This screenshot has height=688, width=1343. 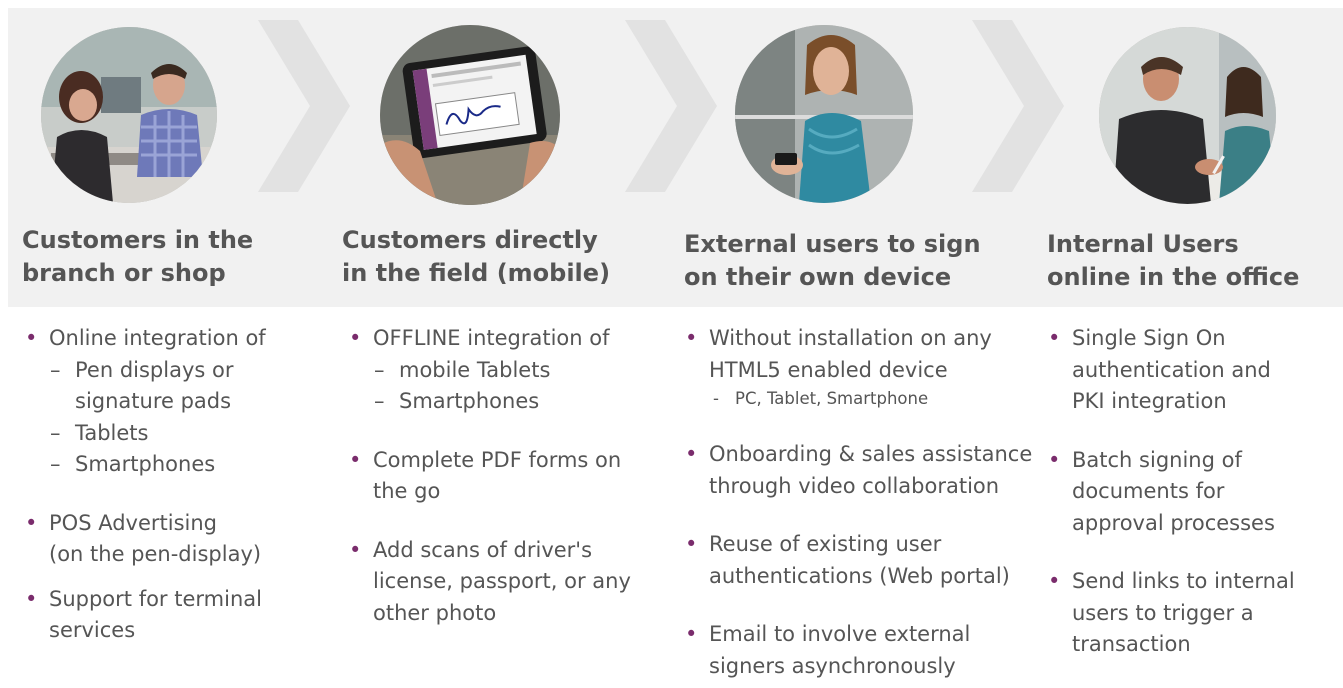 What do you see at coordinates (129, 115) in the screenshot?
I see `branch-signing-photo` at bounding box center [129, 115].